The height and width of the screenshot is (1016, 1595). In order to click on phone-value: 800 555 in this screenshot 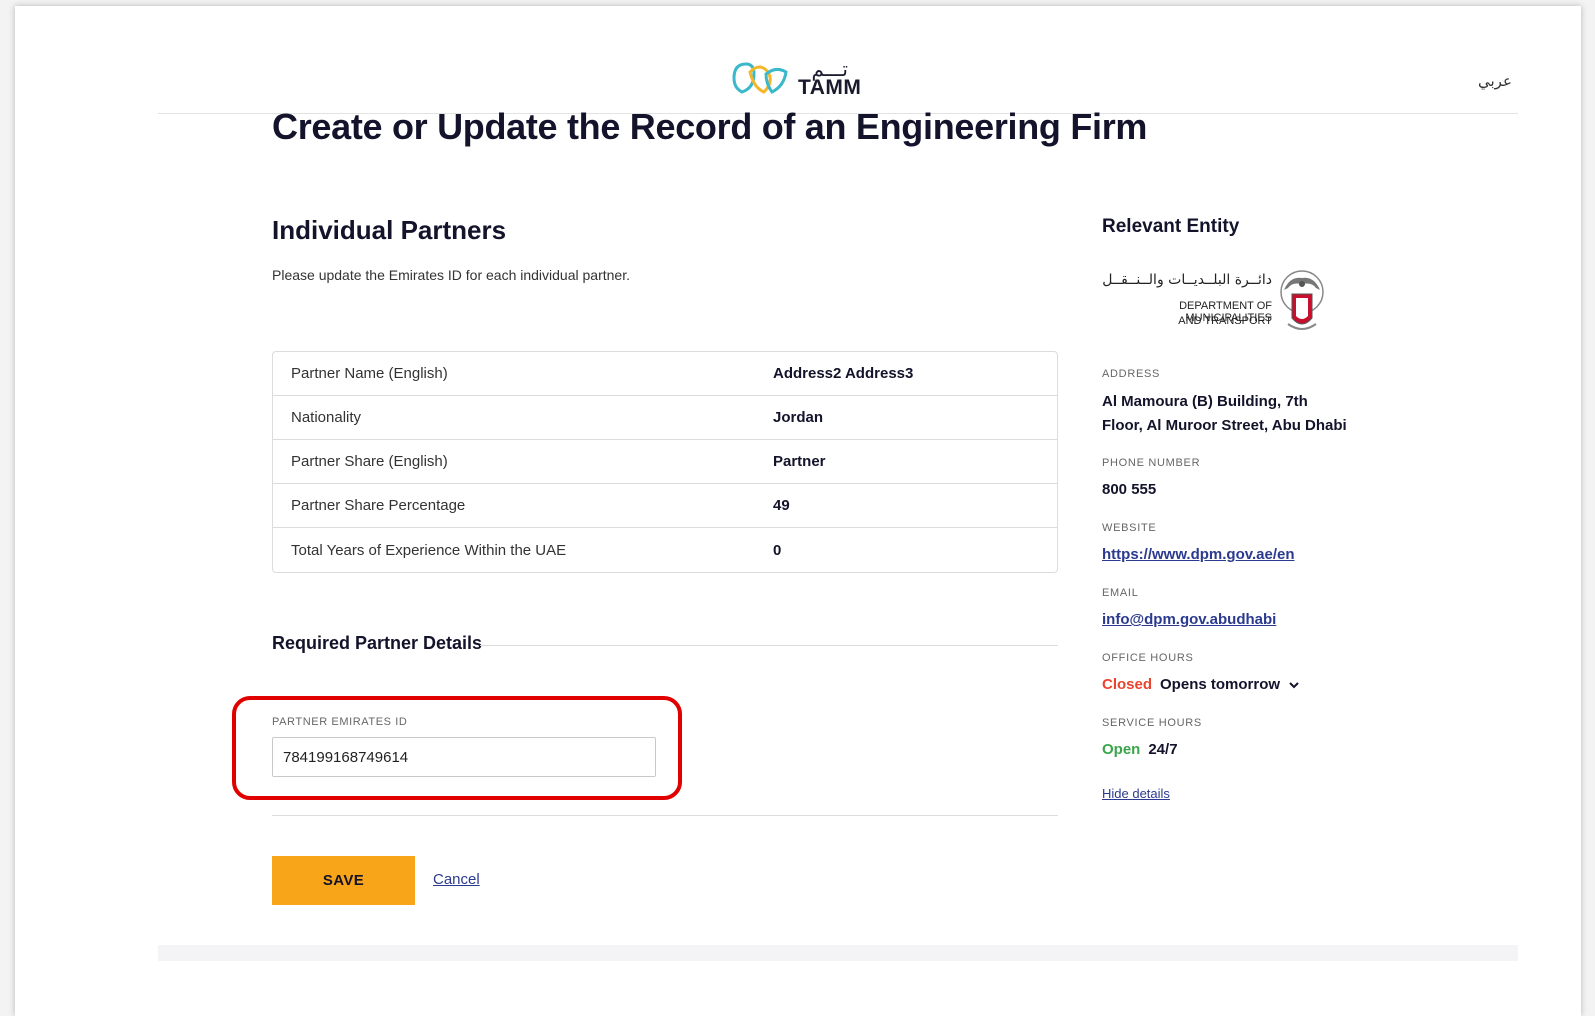, I will do `click(1129, 489)`.